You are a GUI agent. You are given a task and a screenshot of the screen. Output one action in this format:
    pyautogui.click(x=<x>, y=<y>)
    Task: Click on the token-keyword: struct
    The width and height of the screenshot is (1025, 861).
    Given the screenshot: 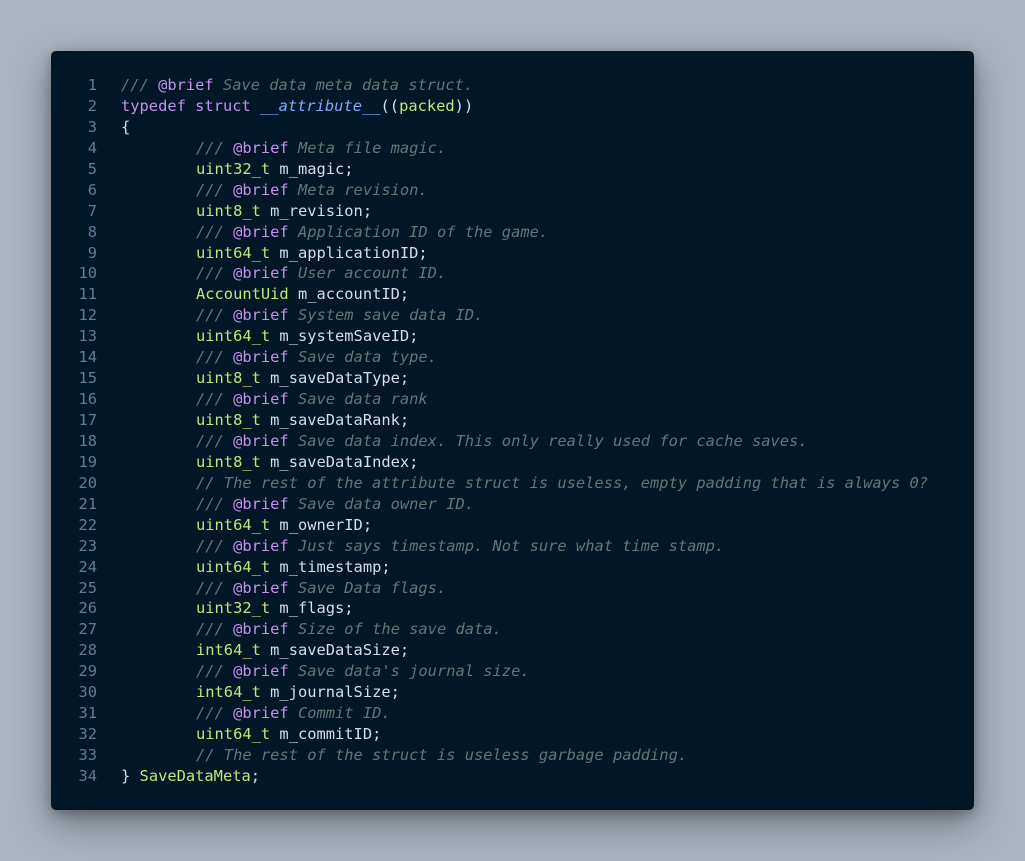 What is the action you would take?
    pyautogui.click(x=223, y=105)
    